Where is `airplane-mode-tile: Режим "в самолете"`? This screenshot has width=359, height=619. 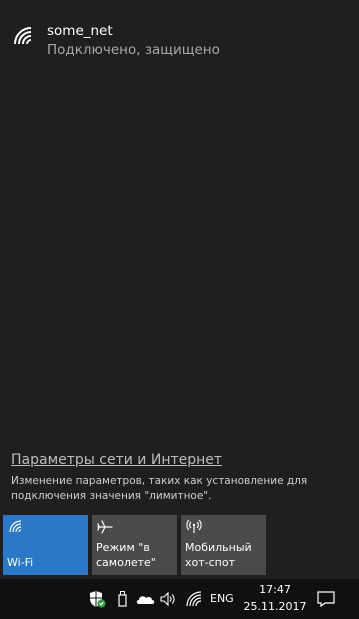
airplane-mode-tile: Режим "в самолете" is located at coordinates (134, 545).